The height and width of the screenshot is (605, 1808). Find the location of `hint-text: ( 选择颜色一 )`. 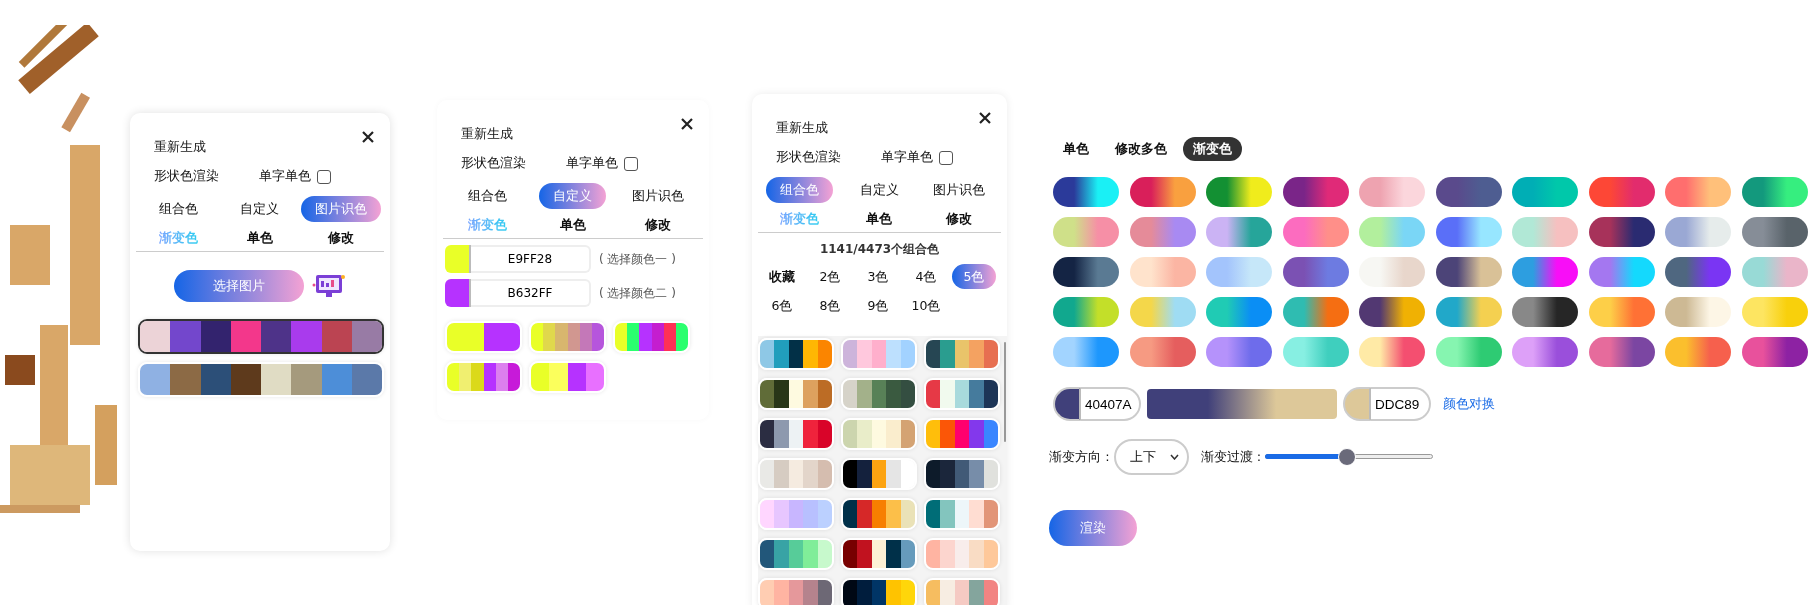

hint-text: ( 选择颜色一 ) is located at coordinates (637, 259).